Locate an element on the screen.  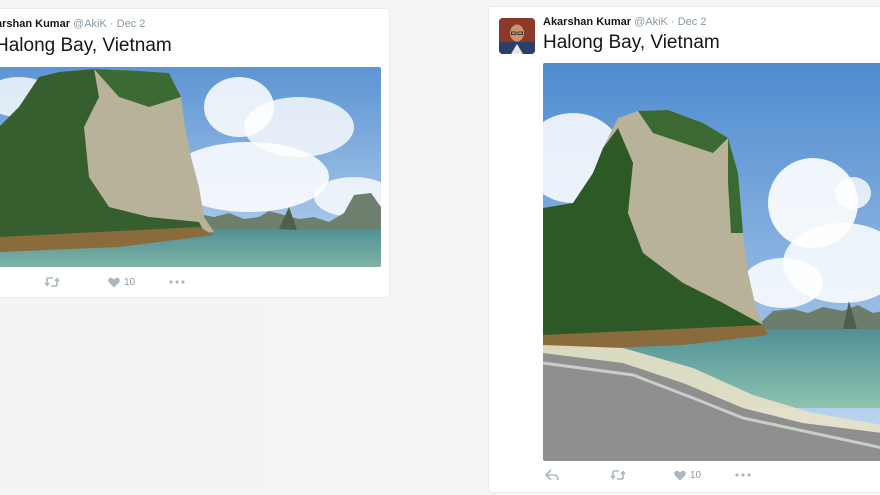
tweet-header: arshan Kumar @AkiK · Dec 2 is located at coordinates (72, 24).